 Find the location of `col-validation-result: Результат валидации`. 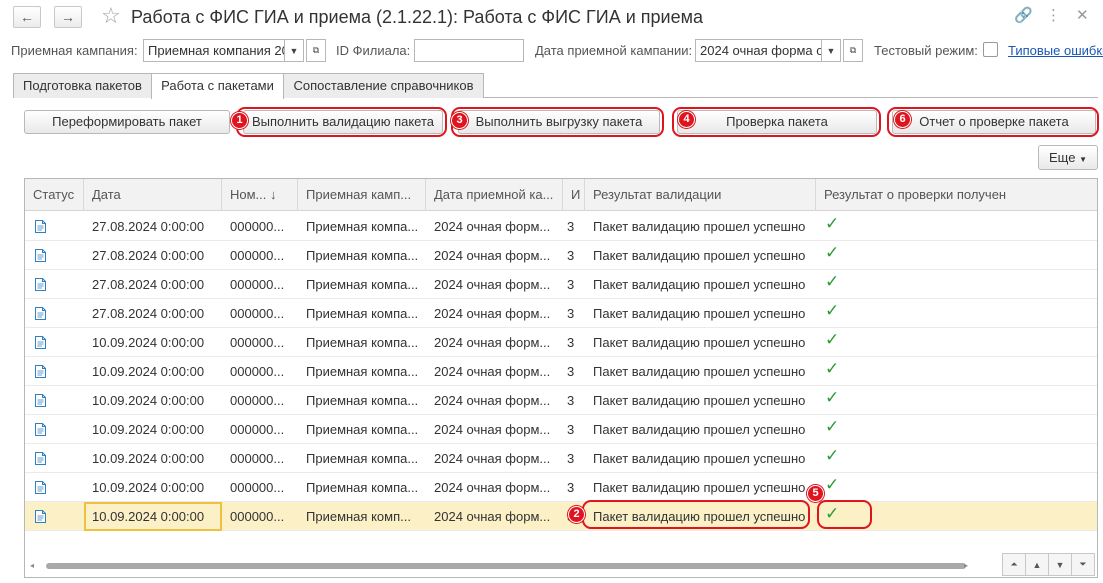

col-validation-result: Результат валидации is located at coordinates (700, 195).